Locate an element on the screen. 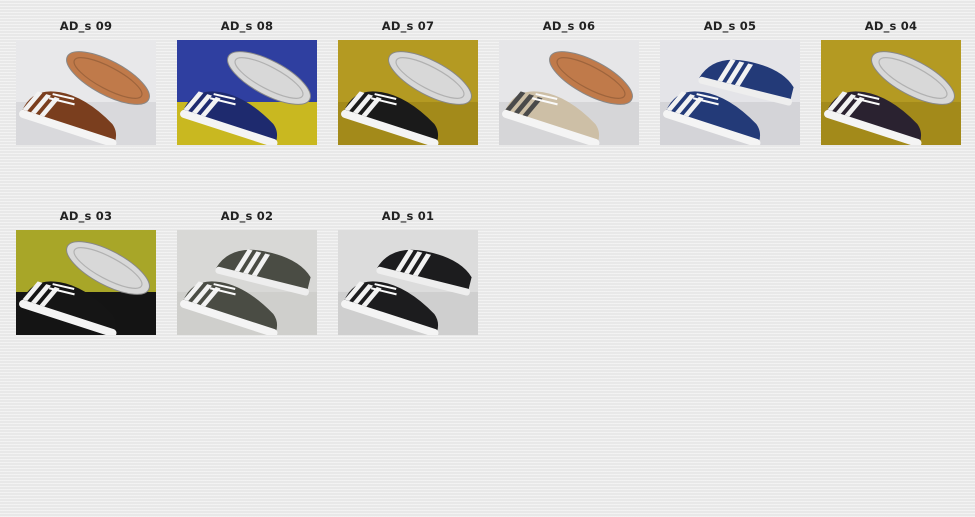  item-caption: AD_s 04 is located at coordinates (891, 26).